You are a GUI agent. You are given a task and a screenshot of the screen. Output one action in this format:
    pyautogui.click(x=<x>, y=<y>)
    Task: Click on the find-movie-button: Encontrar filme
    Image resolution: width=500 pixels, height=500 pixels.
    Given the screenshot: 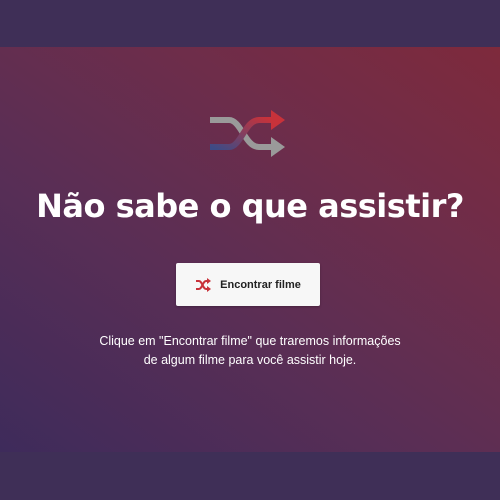 What is the action you would take?
    pyautogui.click(x=248, y=284)
    